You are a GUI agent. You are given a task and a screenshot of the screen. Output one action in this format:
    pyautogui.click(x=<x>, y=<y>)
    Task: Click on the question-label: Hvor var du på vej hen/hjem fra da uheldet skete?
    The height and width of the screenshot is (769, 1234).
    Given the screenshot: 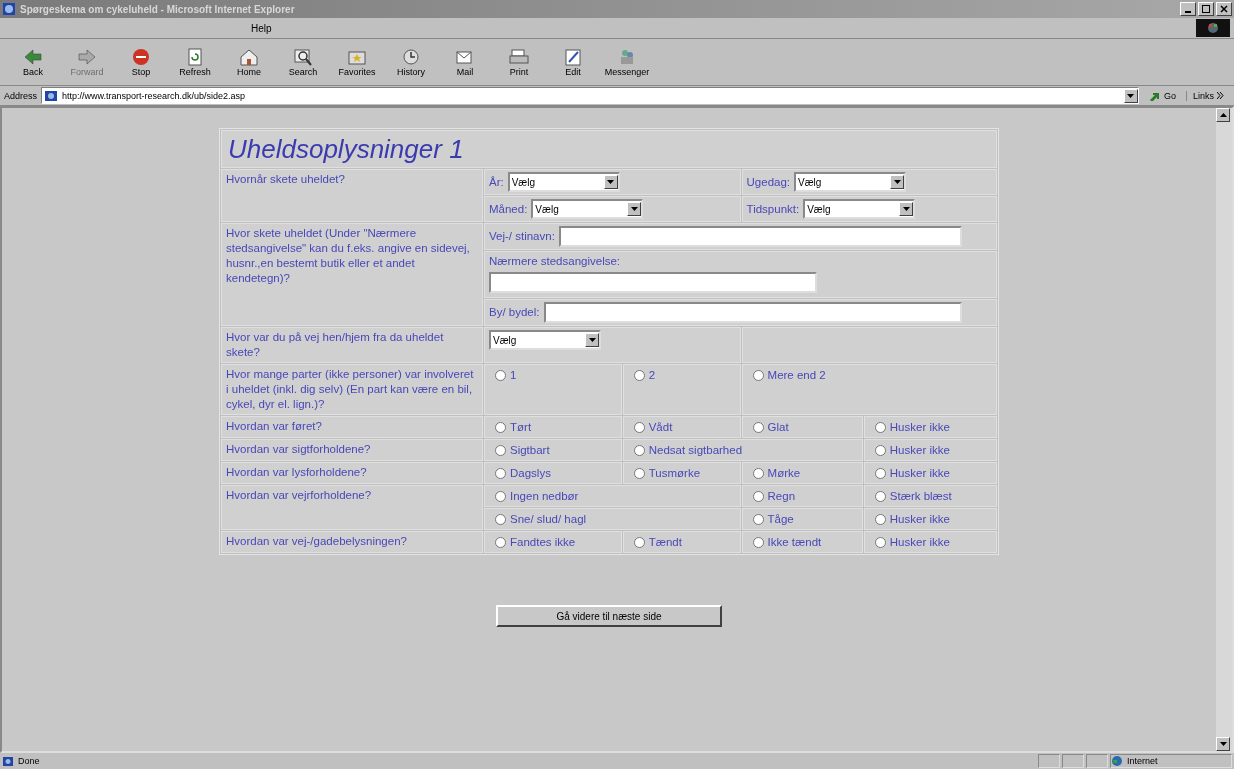 What is the action you would take?
    pyautogui.click(x=352, y=345)
    